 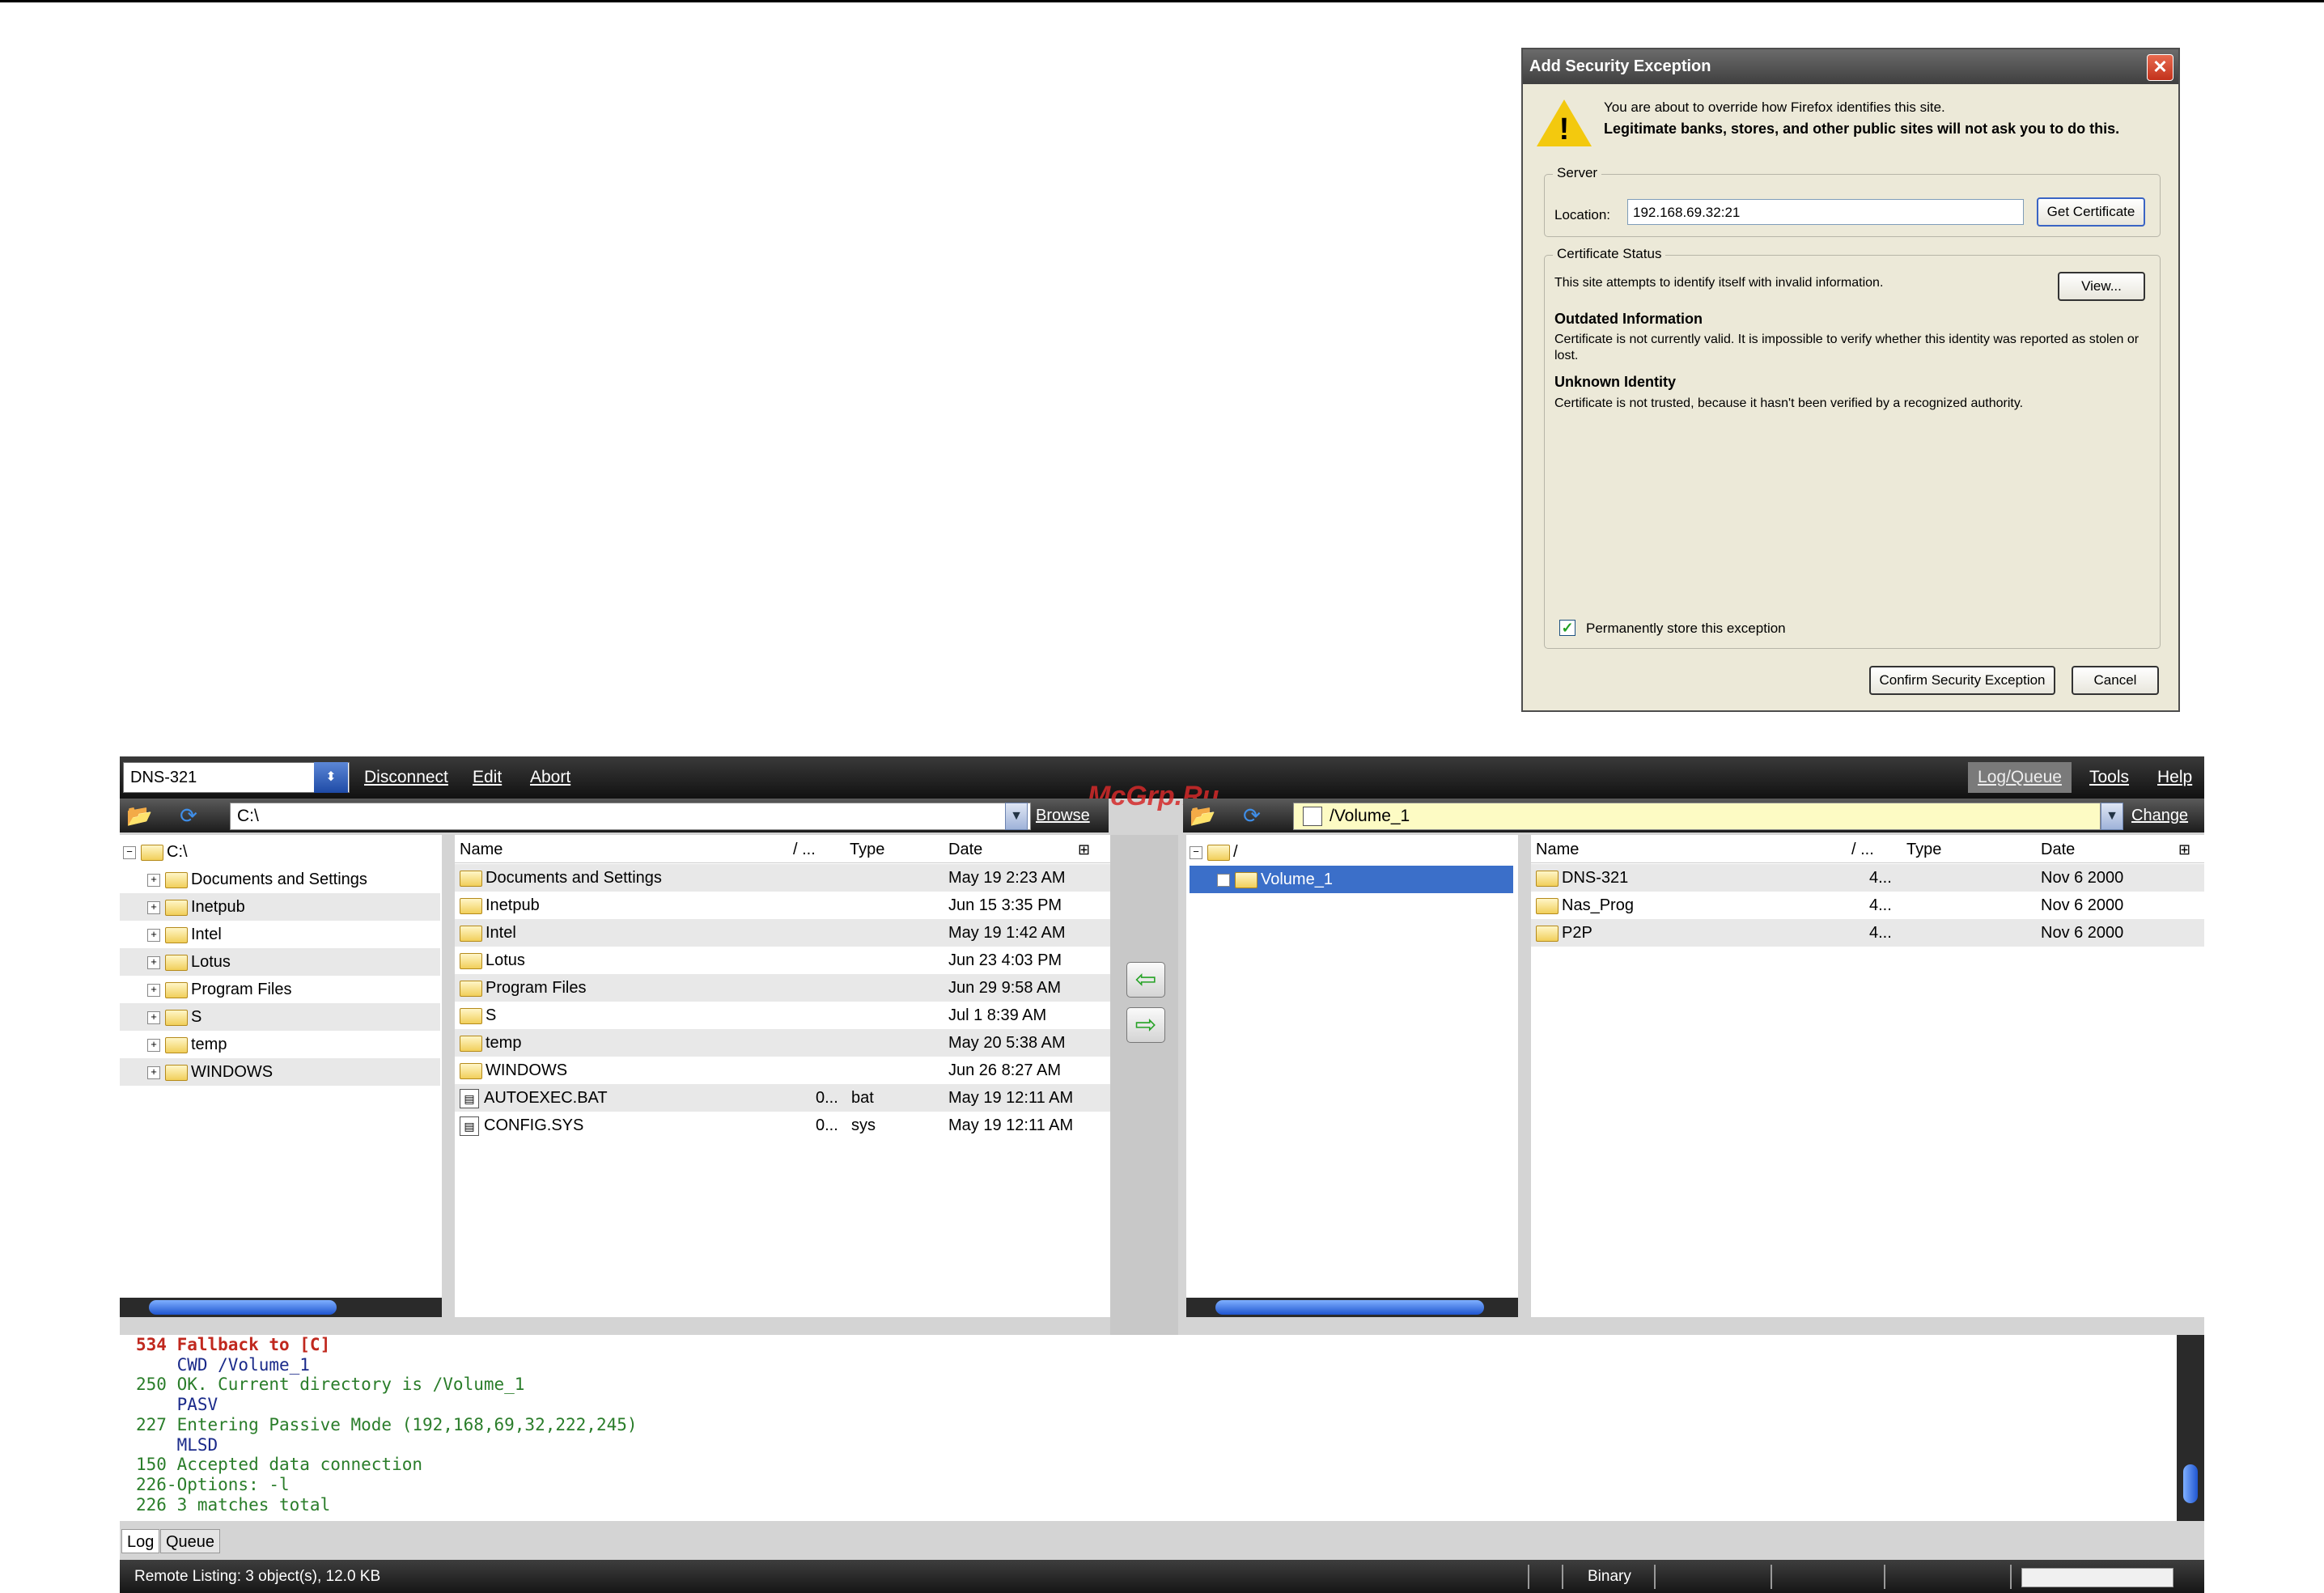 I want to click on local-path-input: C:\, so click(x=630, y=816).